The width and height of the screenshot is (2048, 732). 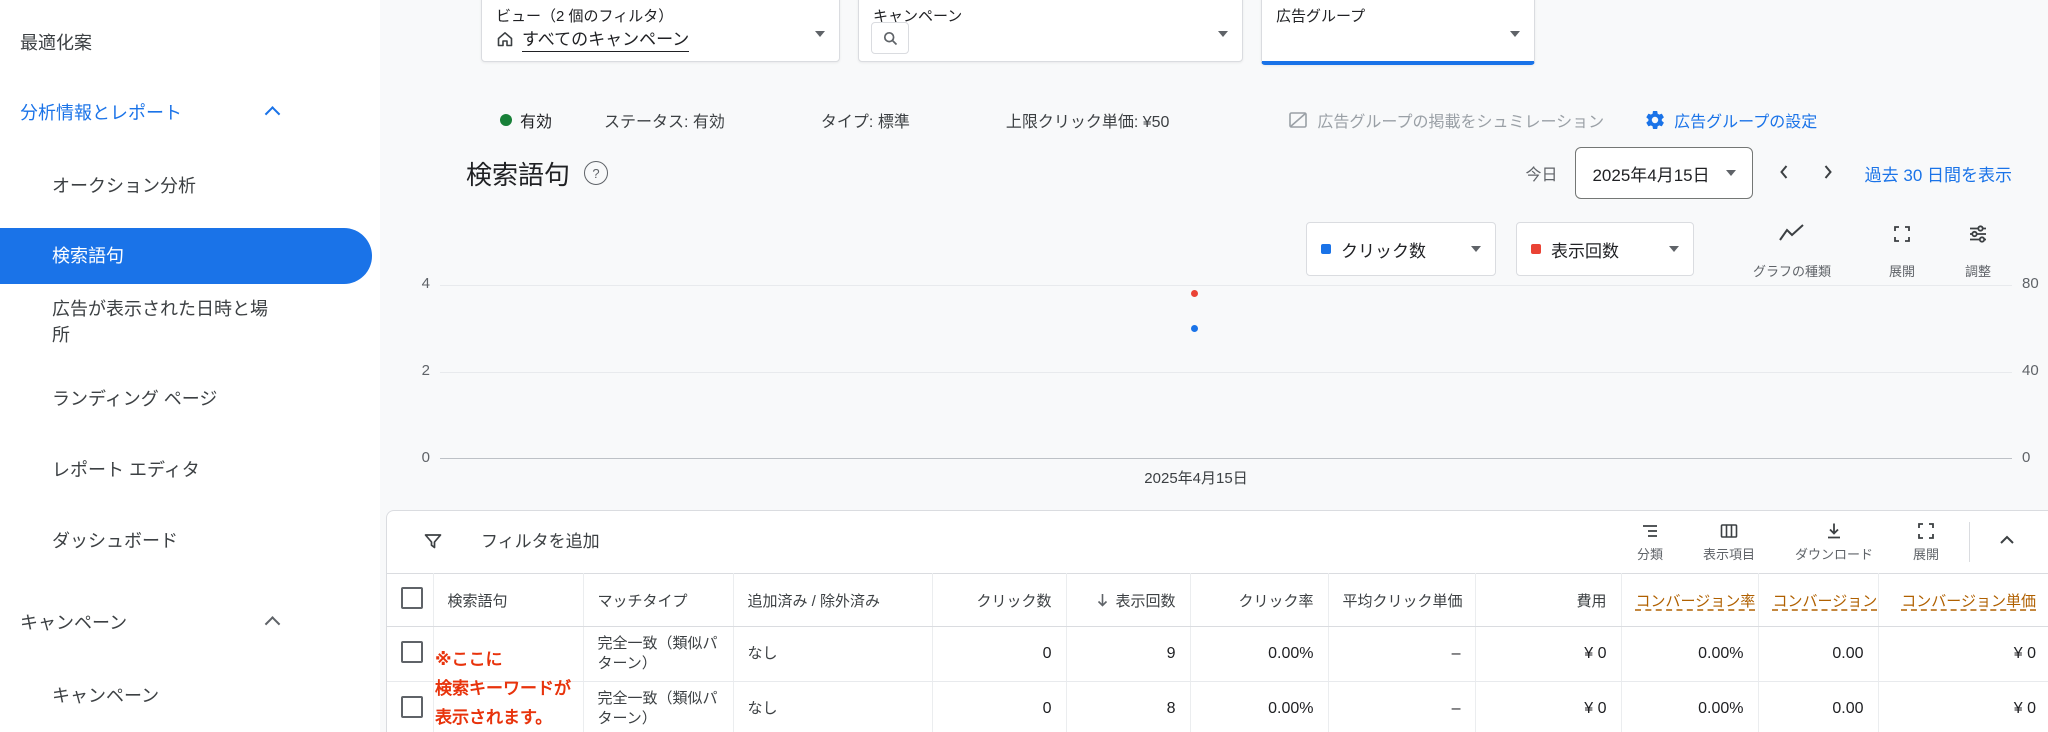 What do you see at coordinates (1548, 654) in the screenshot?
I see `cell-cost: ¥ 0` at bounding box center [1548, 654].